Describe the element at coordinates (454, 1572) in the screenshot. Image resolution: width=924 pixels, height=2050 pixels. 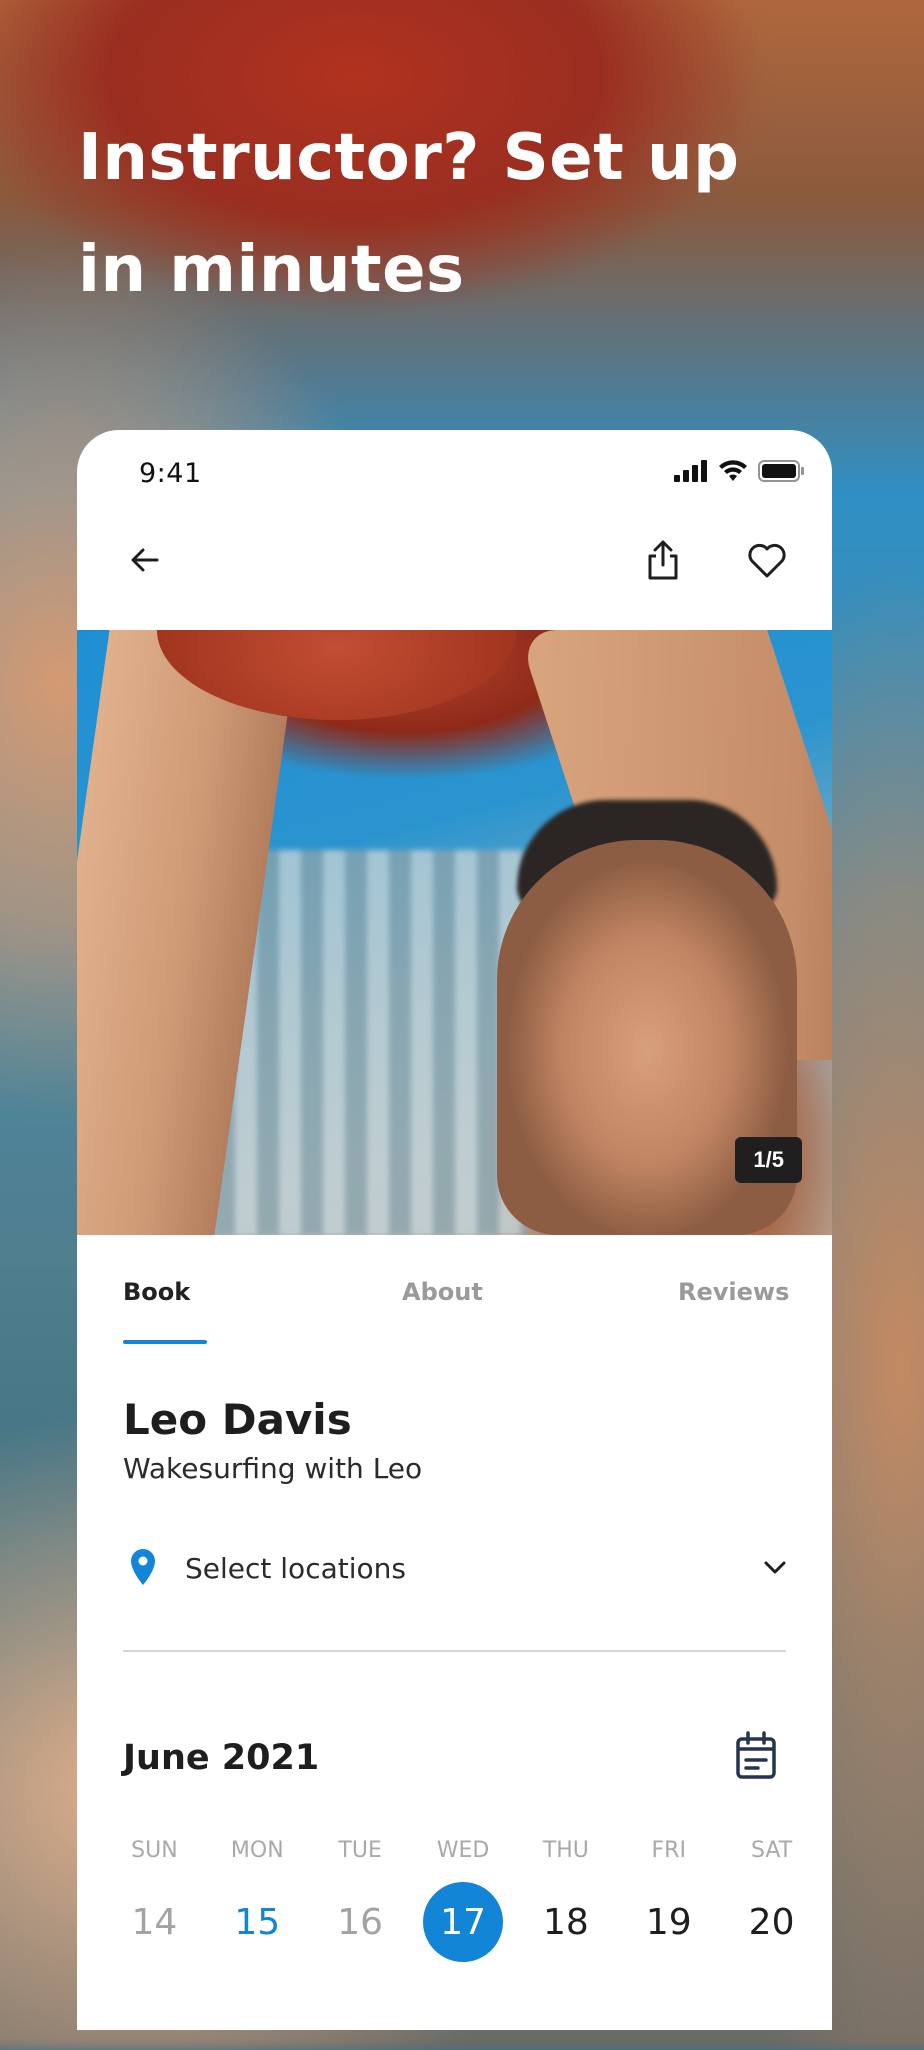
I see `location-select: Select locations` at that location.